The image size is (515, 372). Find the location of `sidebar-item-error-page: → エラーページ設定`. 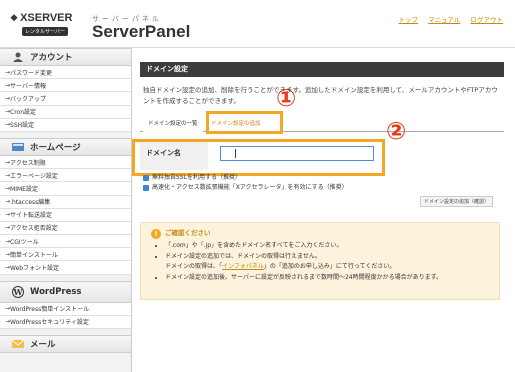

sidebar-item-error-page: → エラーページ設定 is located at coordinates (65, 176).